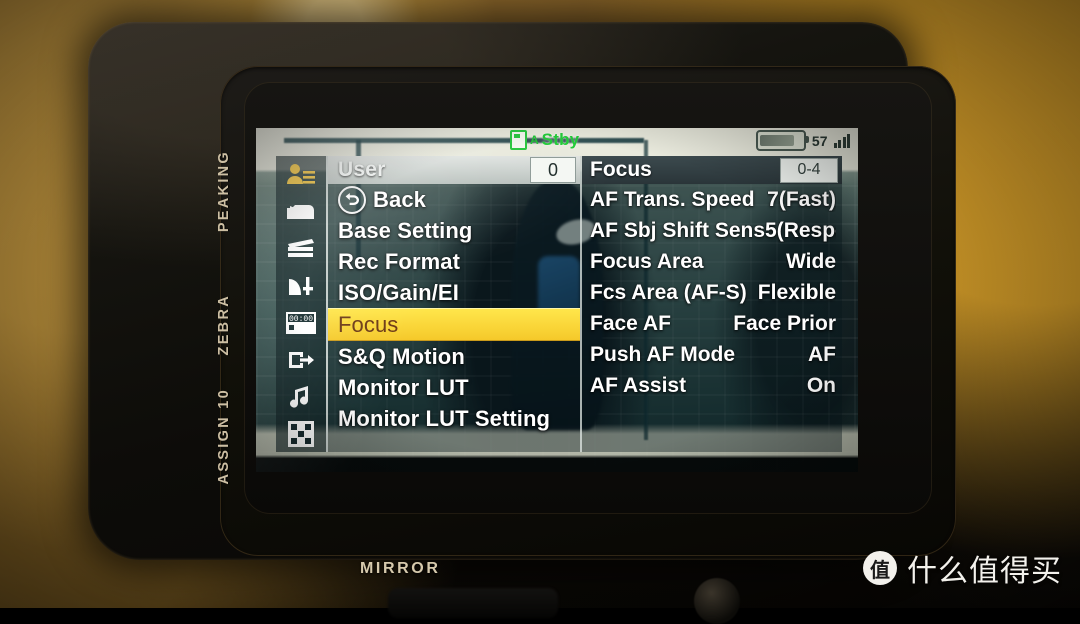  Describe the element at coordinates (796, 292) in the screenshot. I see `setting-value: Flexible` at that location.